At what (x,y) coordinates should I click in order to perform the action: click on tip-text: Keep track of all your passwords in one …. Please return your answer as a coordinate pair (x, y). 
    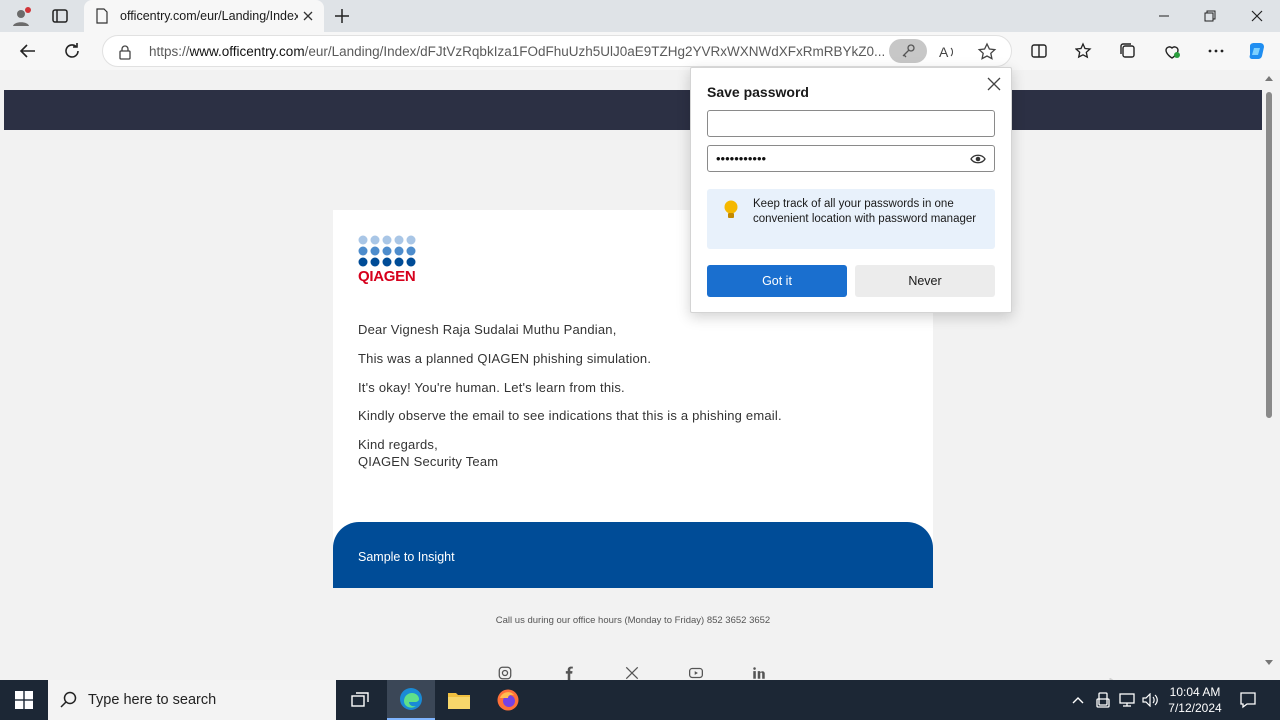
    Looking at the image, I should click on (865, 211).